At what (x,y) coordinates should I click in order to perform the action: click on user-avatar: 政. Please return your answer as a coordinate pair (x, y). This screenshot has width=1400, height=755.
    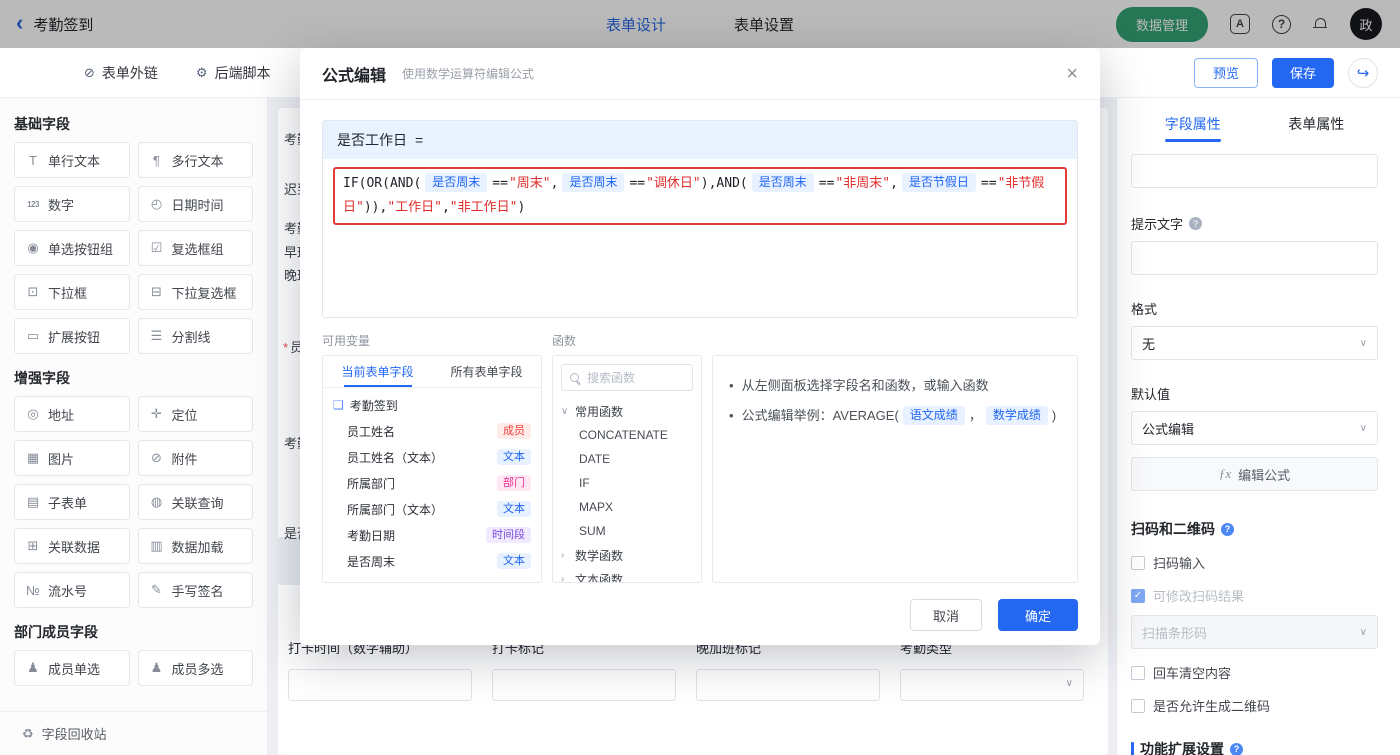
    Looking at the image, I should click on (1366, 24).